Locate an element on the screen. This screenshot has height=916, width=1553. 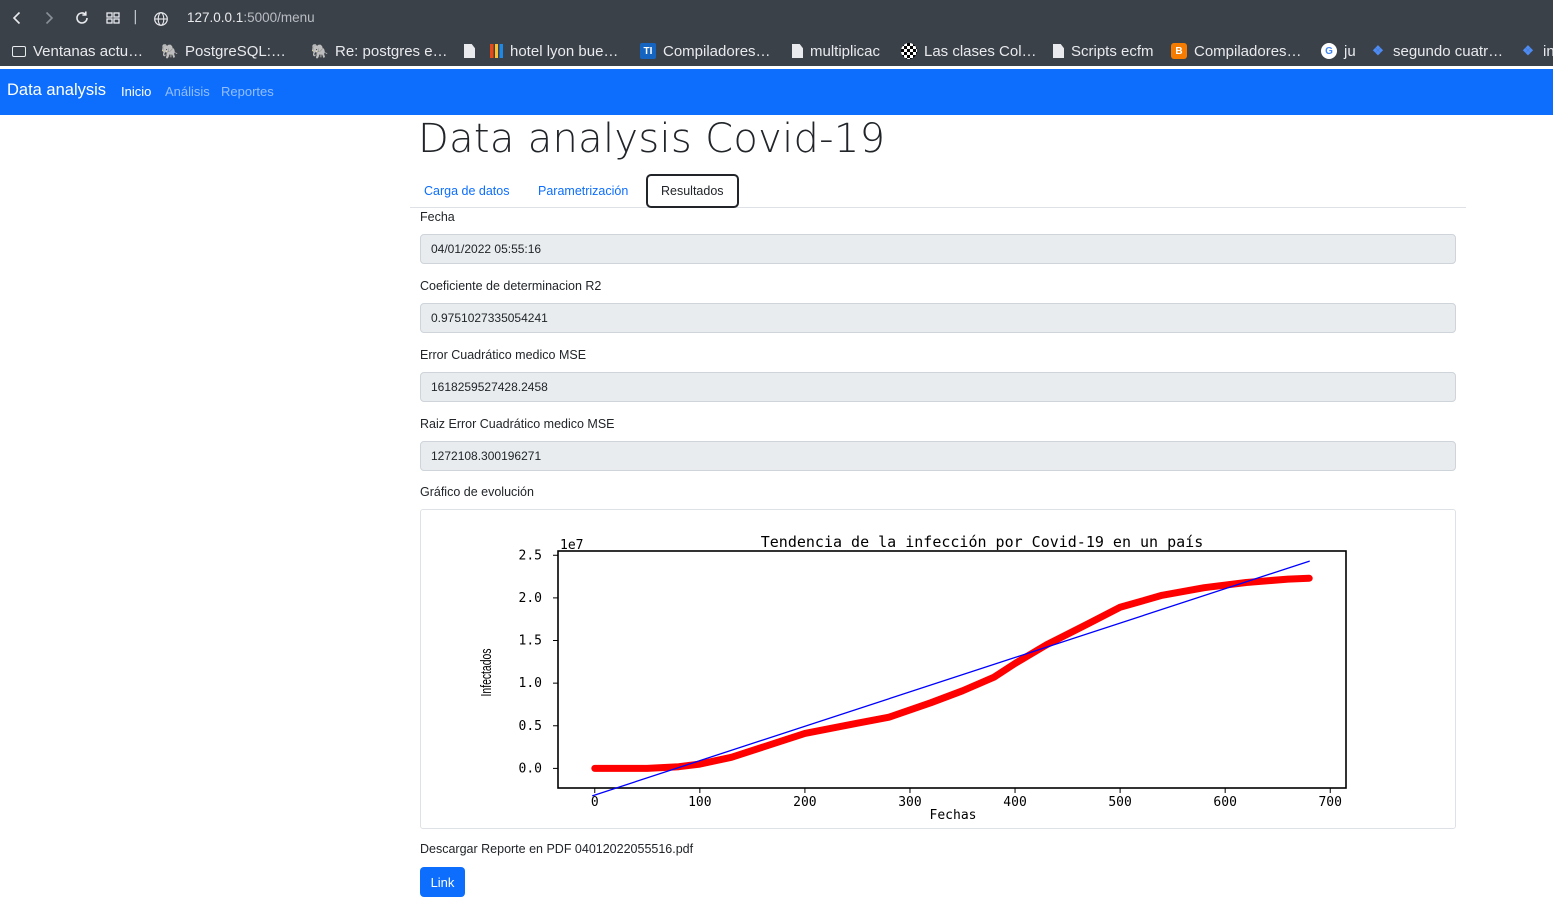
x-tick-label: 700 is located at coordinates (1329, 802).